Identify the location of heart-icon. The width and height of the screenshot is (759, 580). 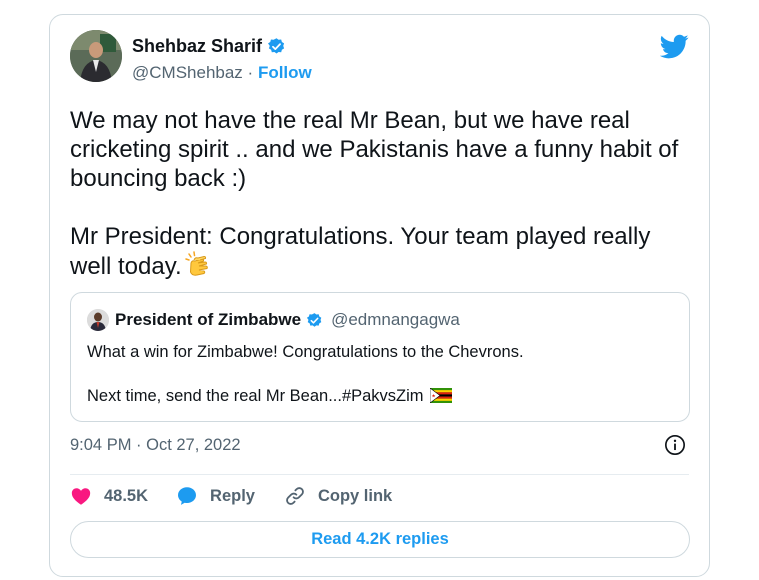
(81, 496).